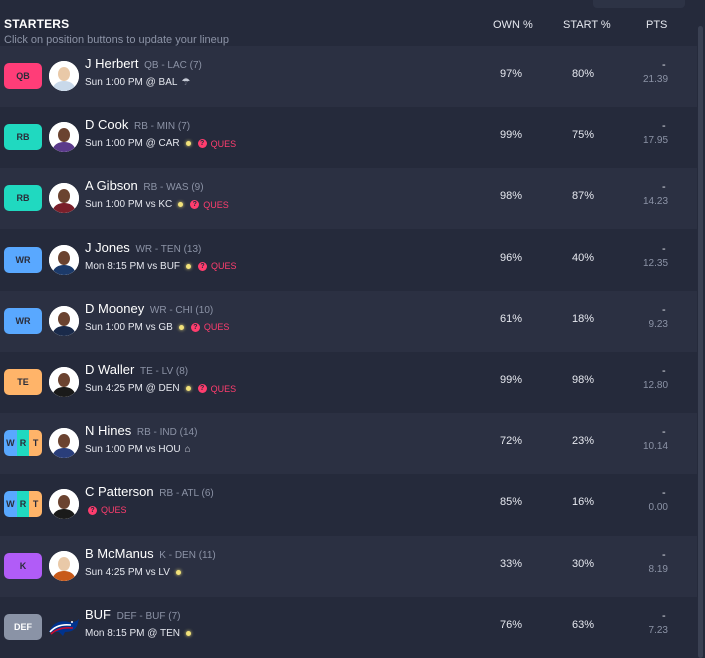 The width and height of the screenshot is (705, 658). Describe the element at coordinates (186, 82) in the screenshot. I see `rain-icon: ☂` at that location.